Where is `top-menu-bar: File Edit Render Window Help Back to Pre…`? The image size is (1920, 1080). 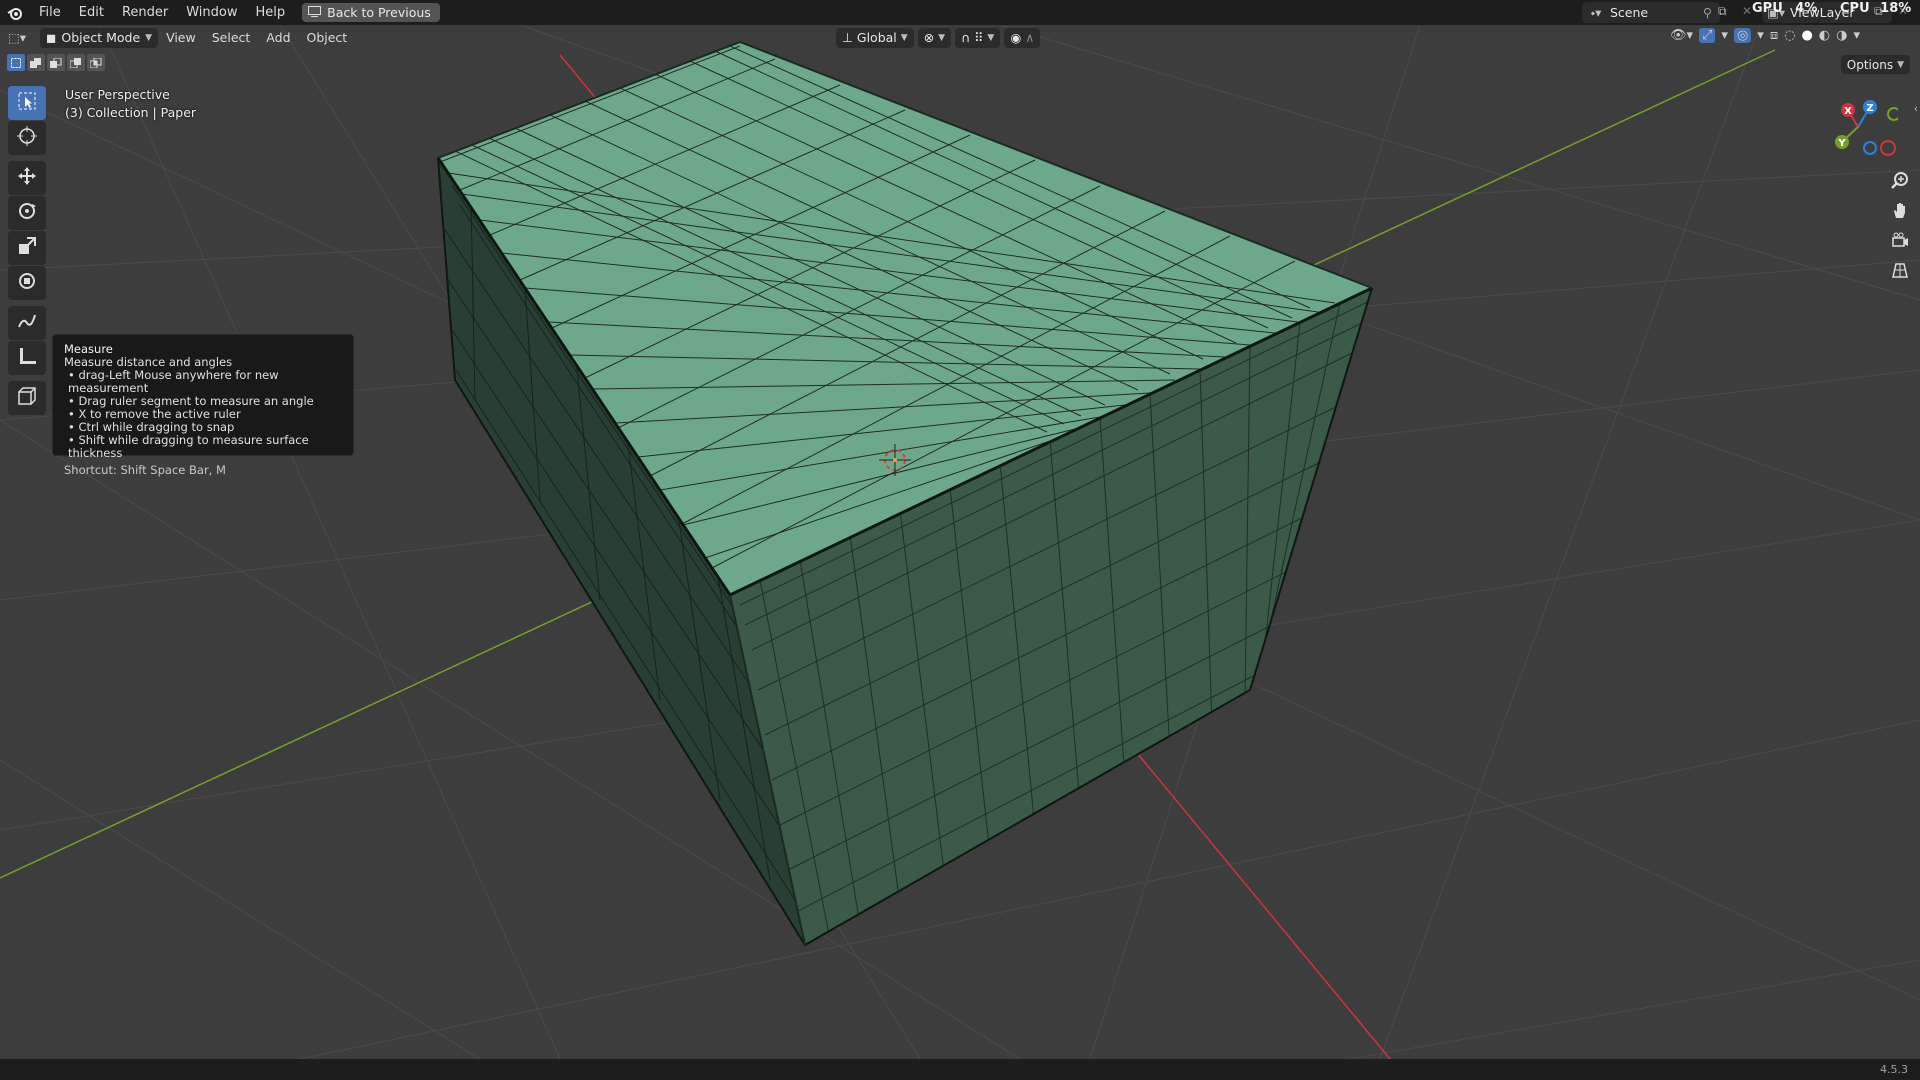 top-menu-bar: File Edit Render Window Help Back to Pre… is located at coordinates (960, 12).